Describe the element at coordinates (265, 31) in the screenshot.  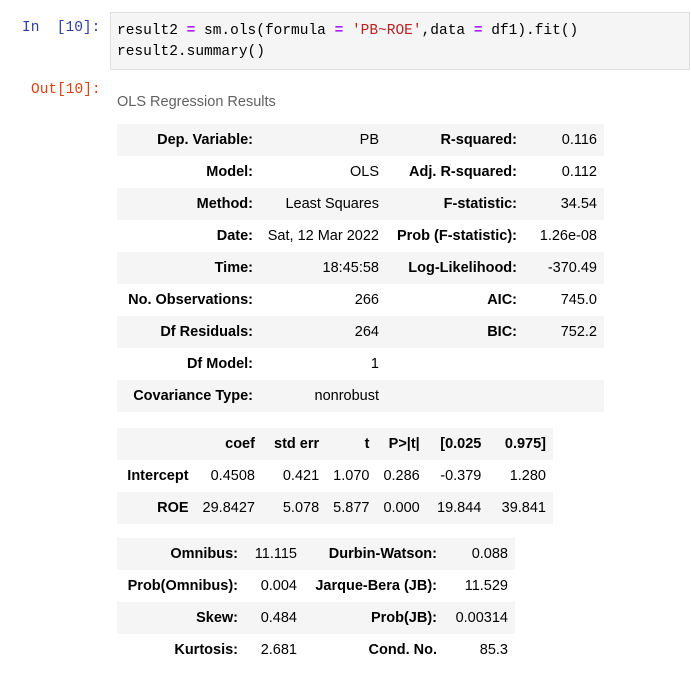
I see `code-token: sm.ols(formula` at that location.